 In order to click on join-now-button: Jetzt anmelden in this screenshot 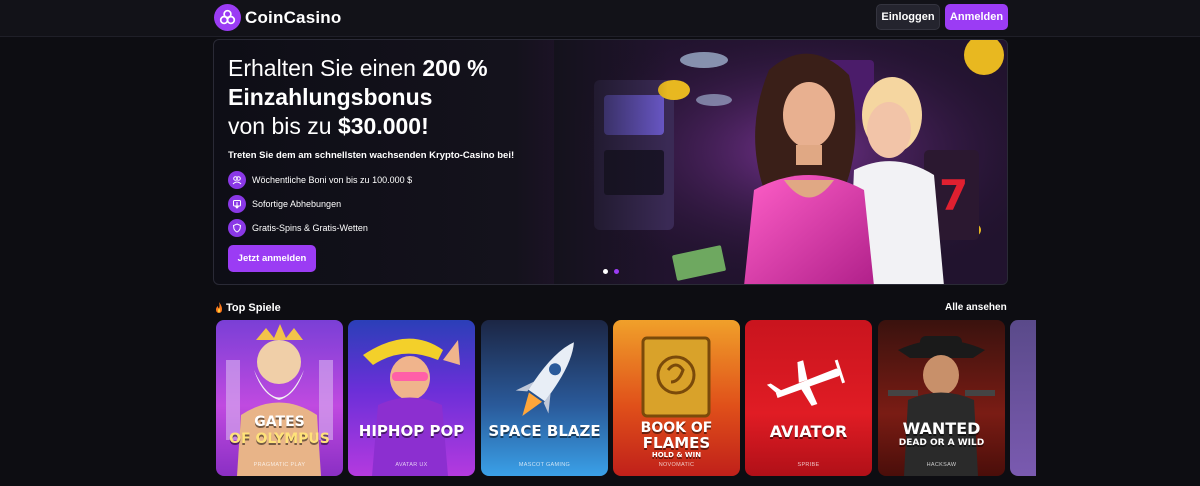, I will do `click(272, 258)`.